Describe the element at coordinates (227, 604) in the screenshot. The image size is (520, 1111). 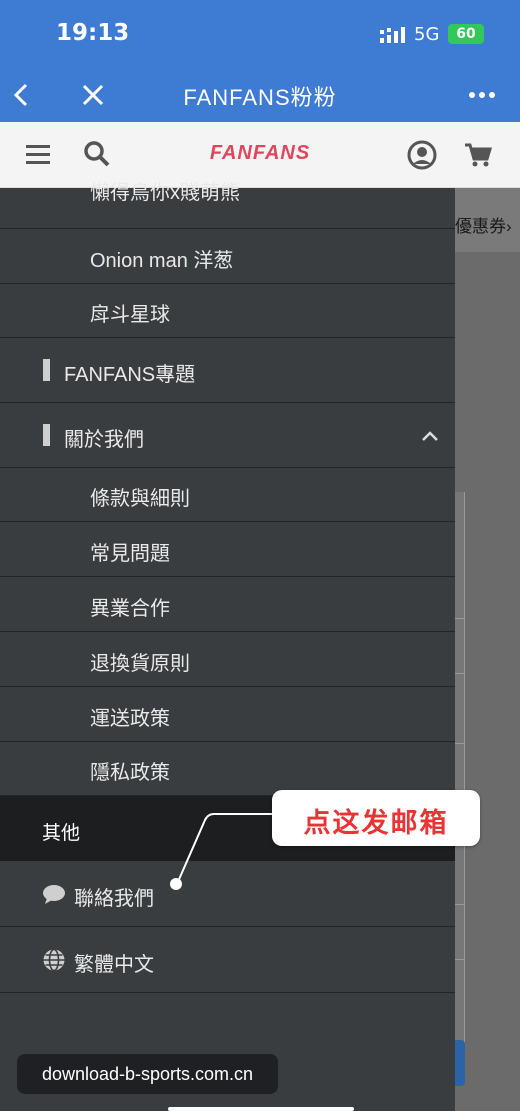
I see `sidebar-item-partnership: 異業合作` at that location.